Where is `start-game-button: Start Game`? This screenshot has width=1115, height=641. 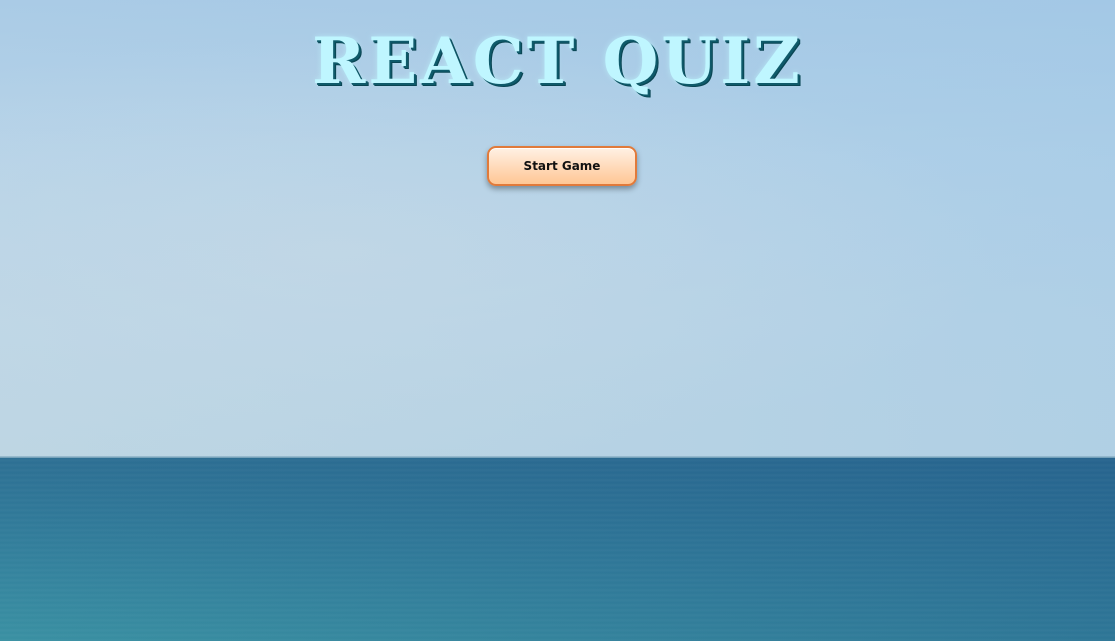 start-game-button: Start Game is located at coordinates (562, 166).